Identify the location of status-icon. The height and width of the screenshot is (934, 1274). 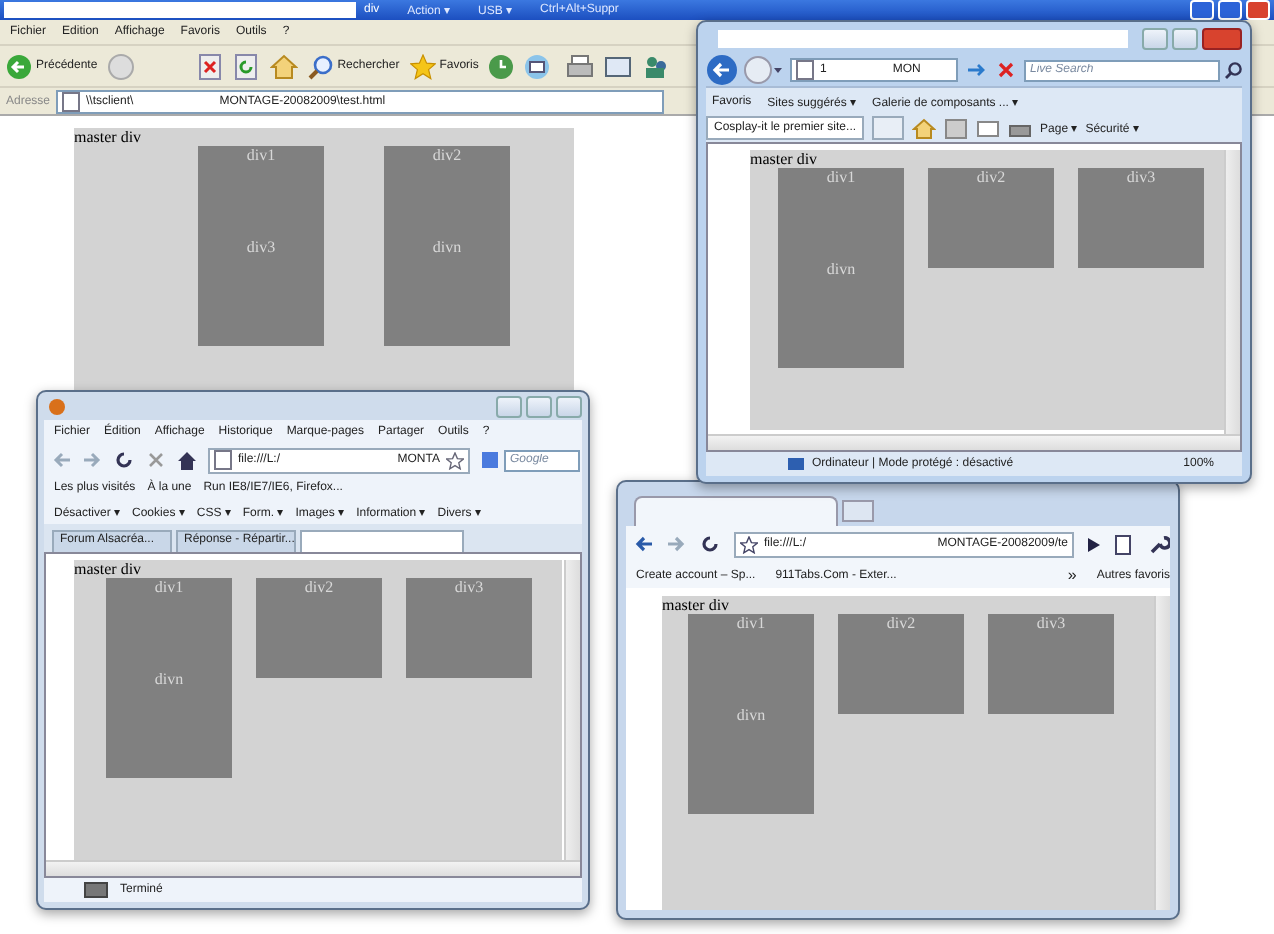
(96, 890).